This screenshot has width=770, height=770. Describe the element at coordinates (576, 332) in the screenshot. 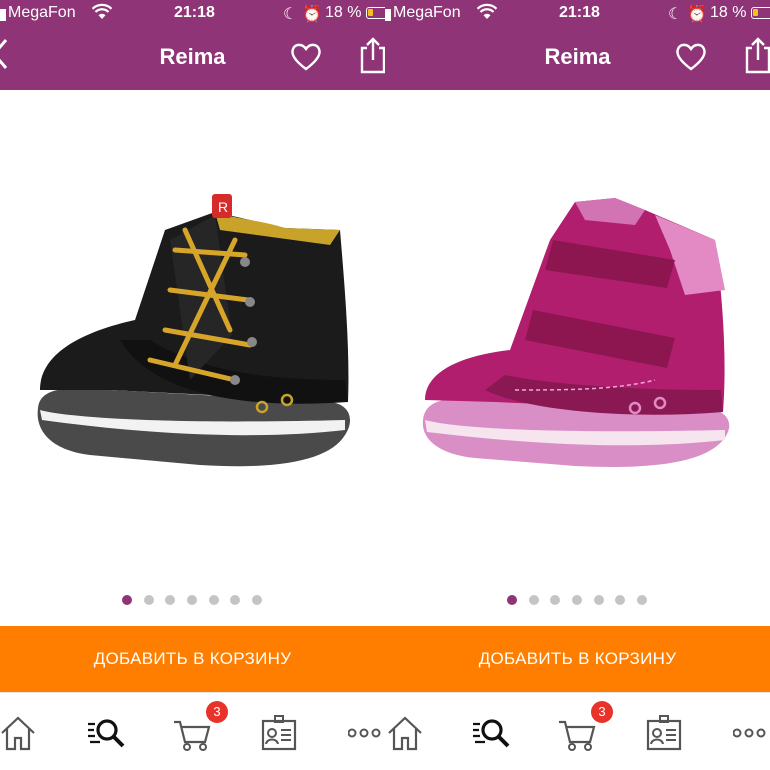

I see `pink-velcro-boot` at that location.